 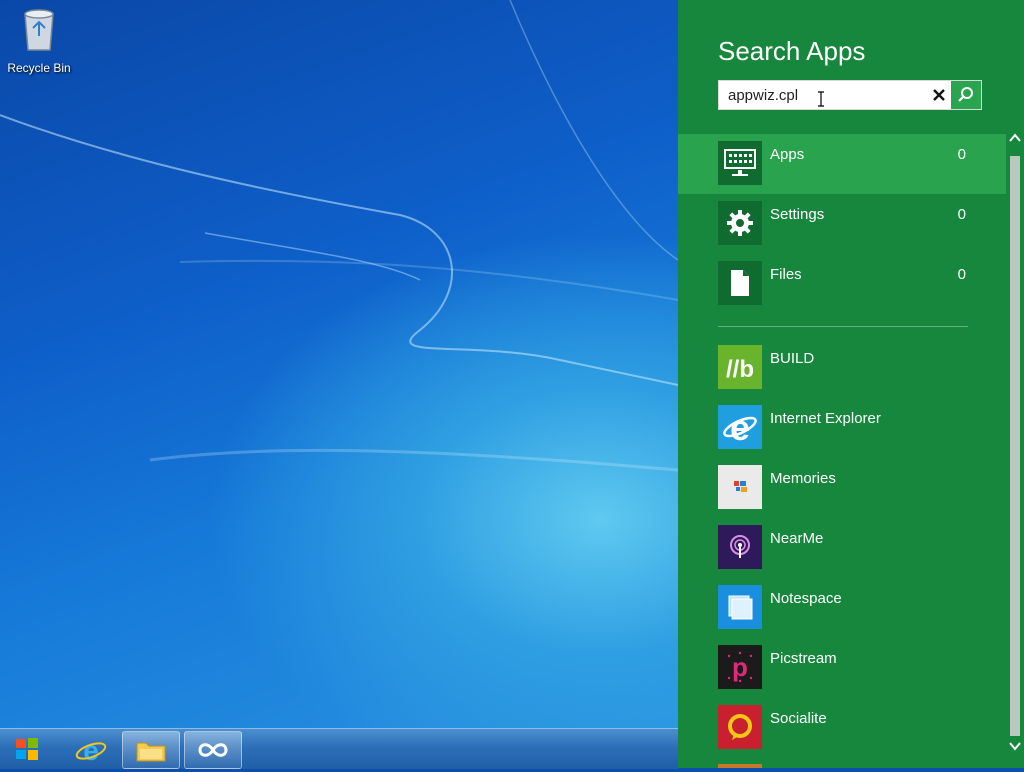 What do you see at coordinates (850, 95) in the screenshot?
I see `search-box` at bounding box center [850, 95].